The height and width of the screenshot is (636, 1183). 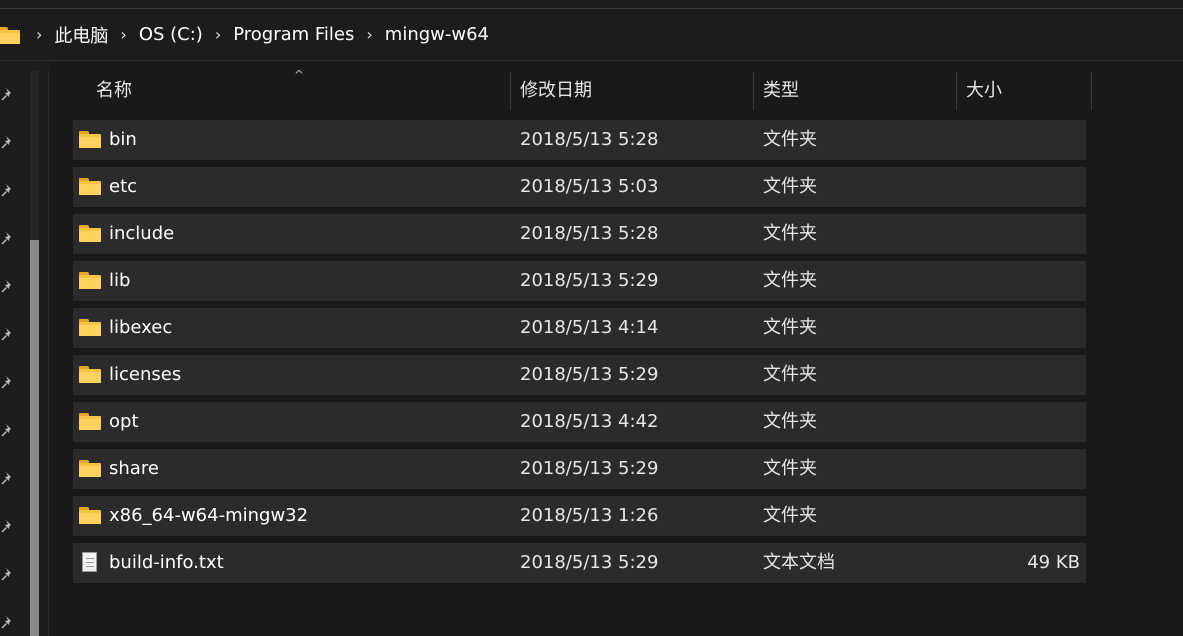 What do you see at coordinates (589, 515) in the screenshot?
I see `modified-date: 2018/5/13 1:26` at bounding box center [589, 515].